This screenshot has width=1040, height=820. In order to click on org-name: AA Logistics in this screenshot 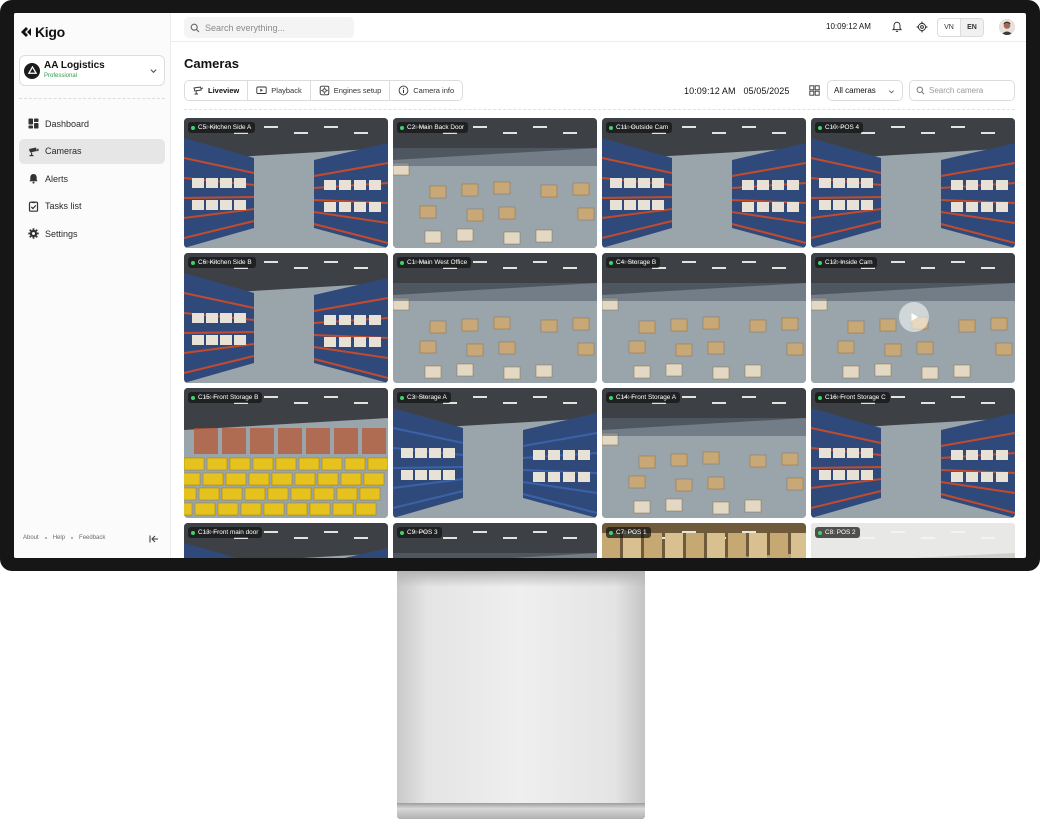, I will do `click(74, 65)`.